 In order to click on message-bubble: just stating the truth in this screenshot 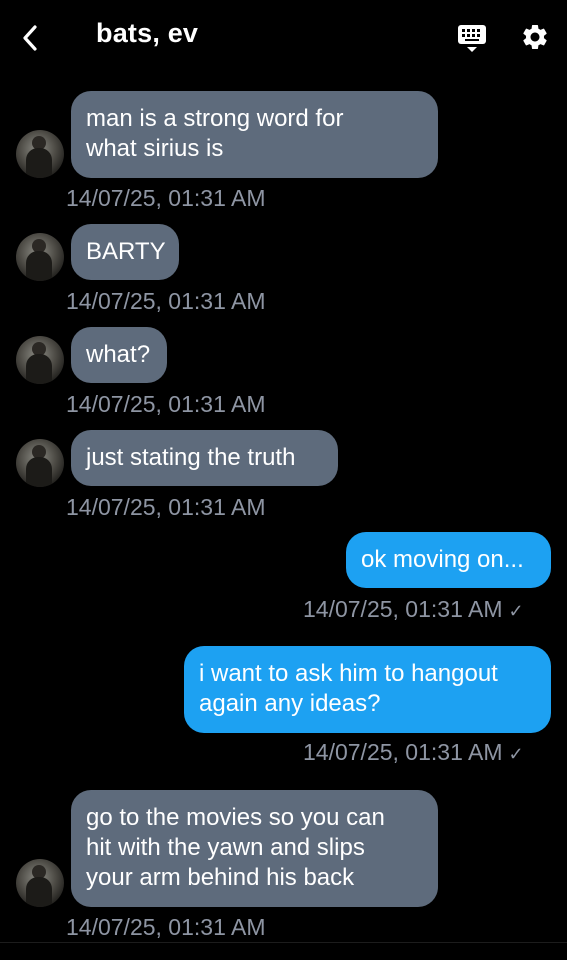, I will do `click(204, 458)`.